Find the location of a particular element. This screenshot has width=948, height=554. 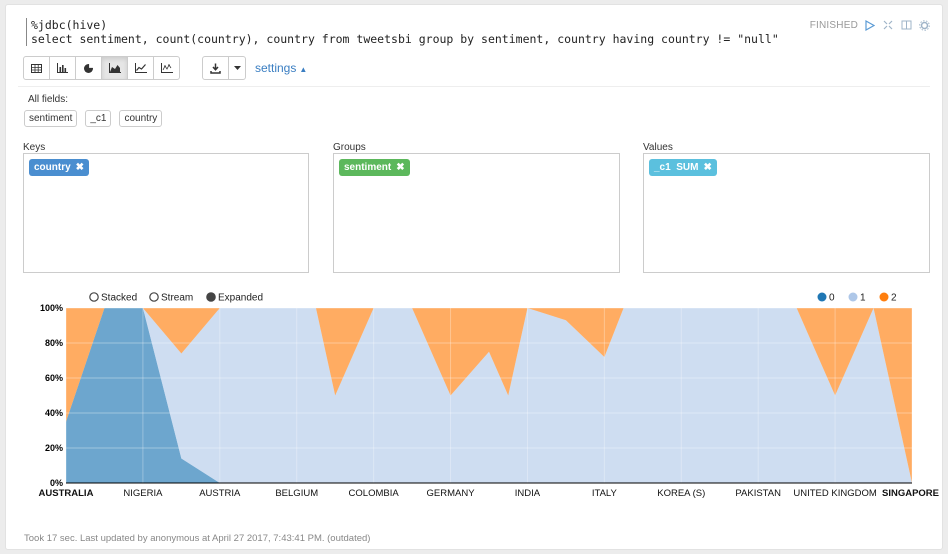

table-icon is located at coordinates (36, 68).